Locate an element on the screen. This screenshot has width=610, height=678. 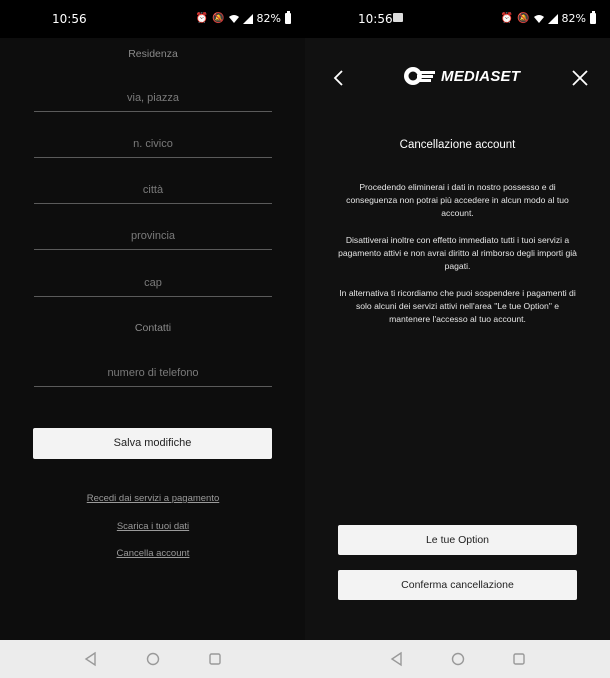
back-chevron-icon is located at coordinates (339, 78).